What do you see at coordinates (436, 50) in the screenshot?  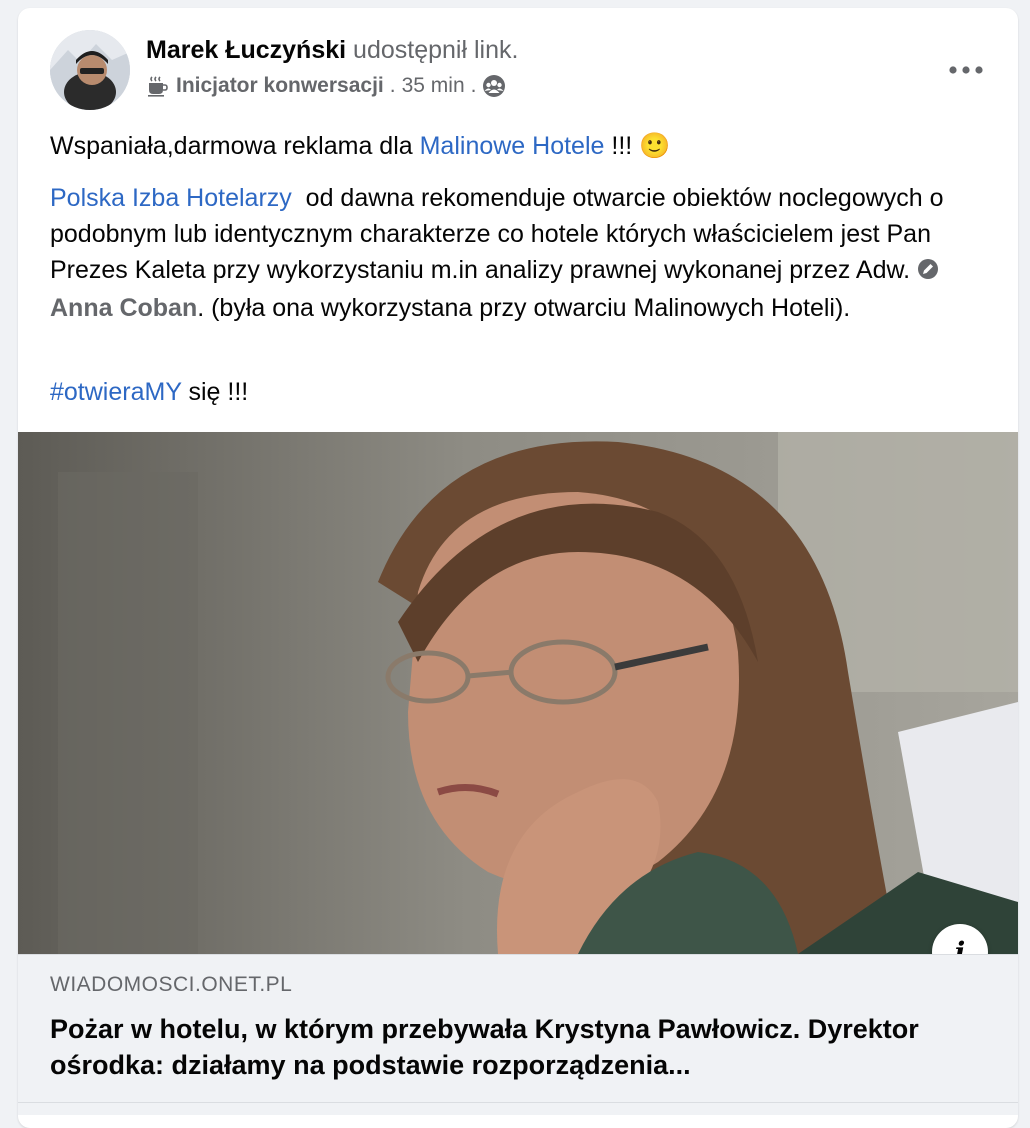 I see `author-action: udostępnił link.` at bounding box center [436, 50].